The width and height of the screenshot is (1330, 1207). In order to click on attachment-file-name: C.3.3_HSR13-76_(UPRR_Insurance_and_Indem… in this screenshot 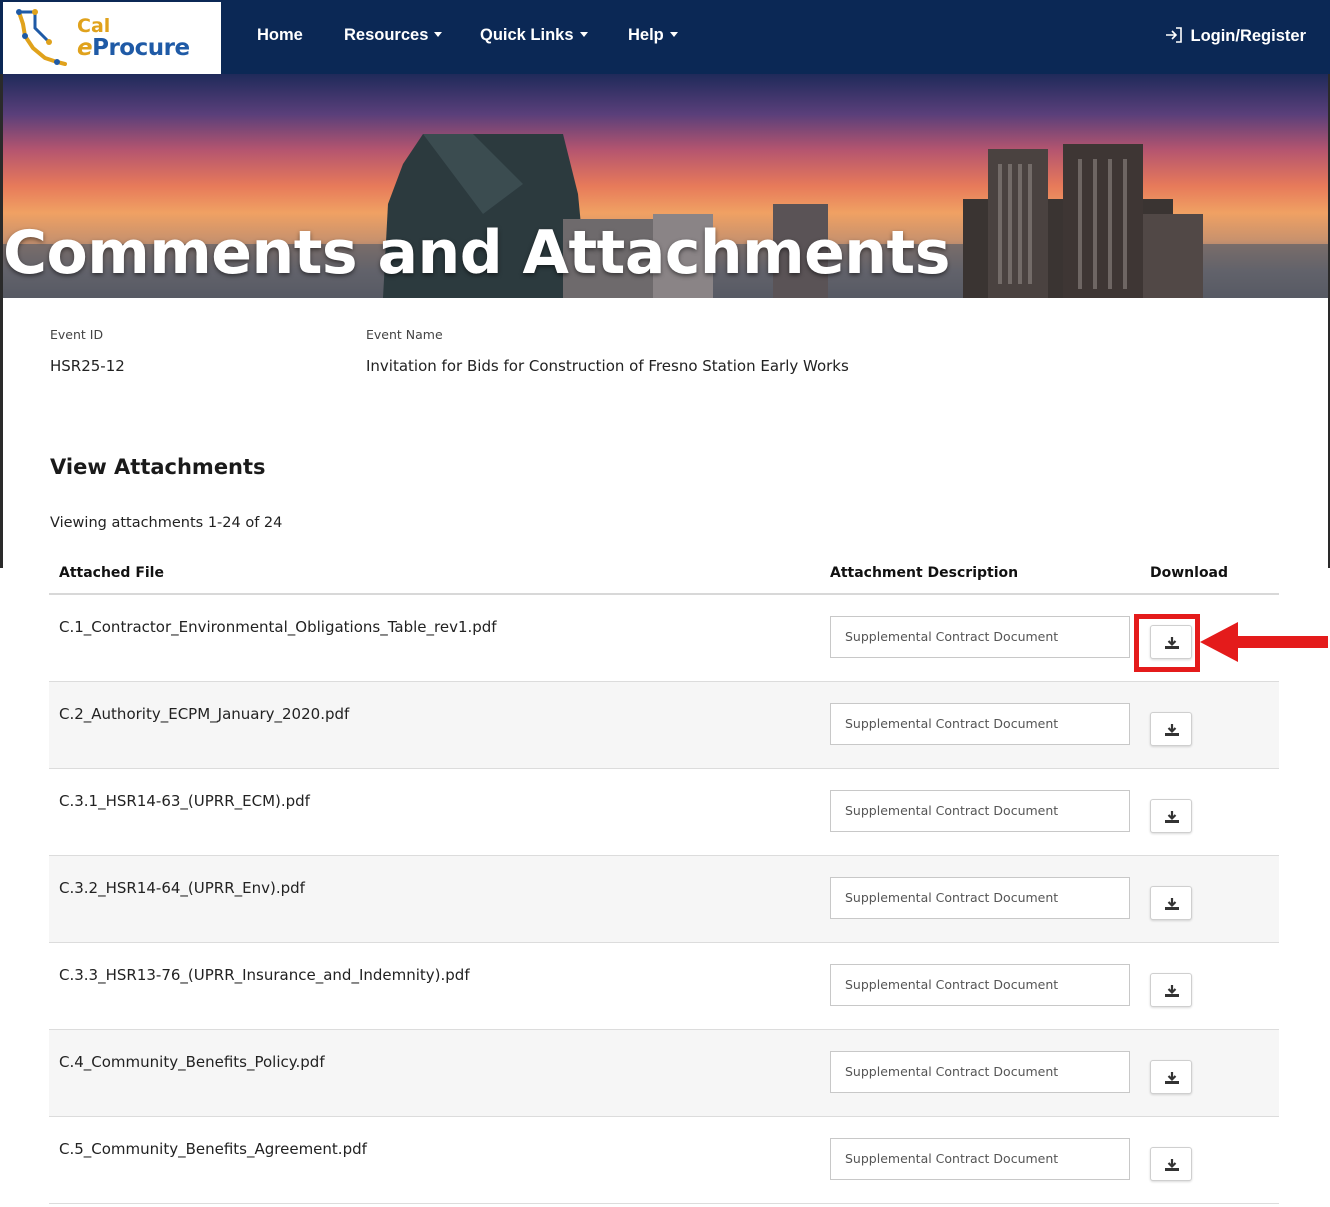, I will do `click(264, 975)`.